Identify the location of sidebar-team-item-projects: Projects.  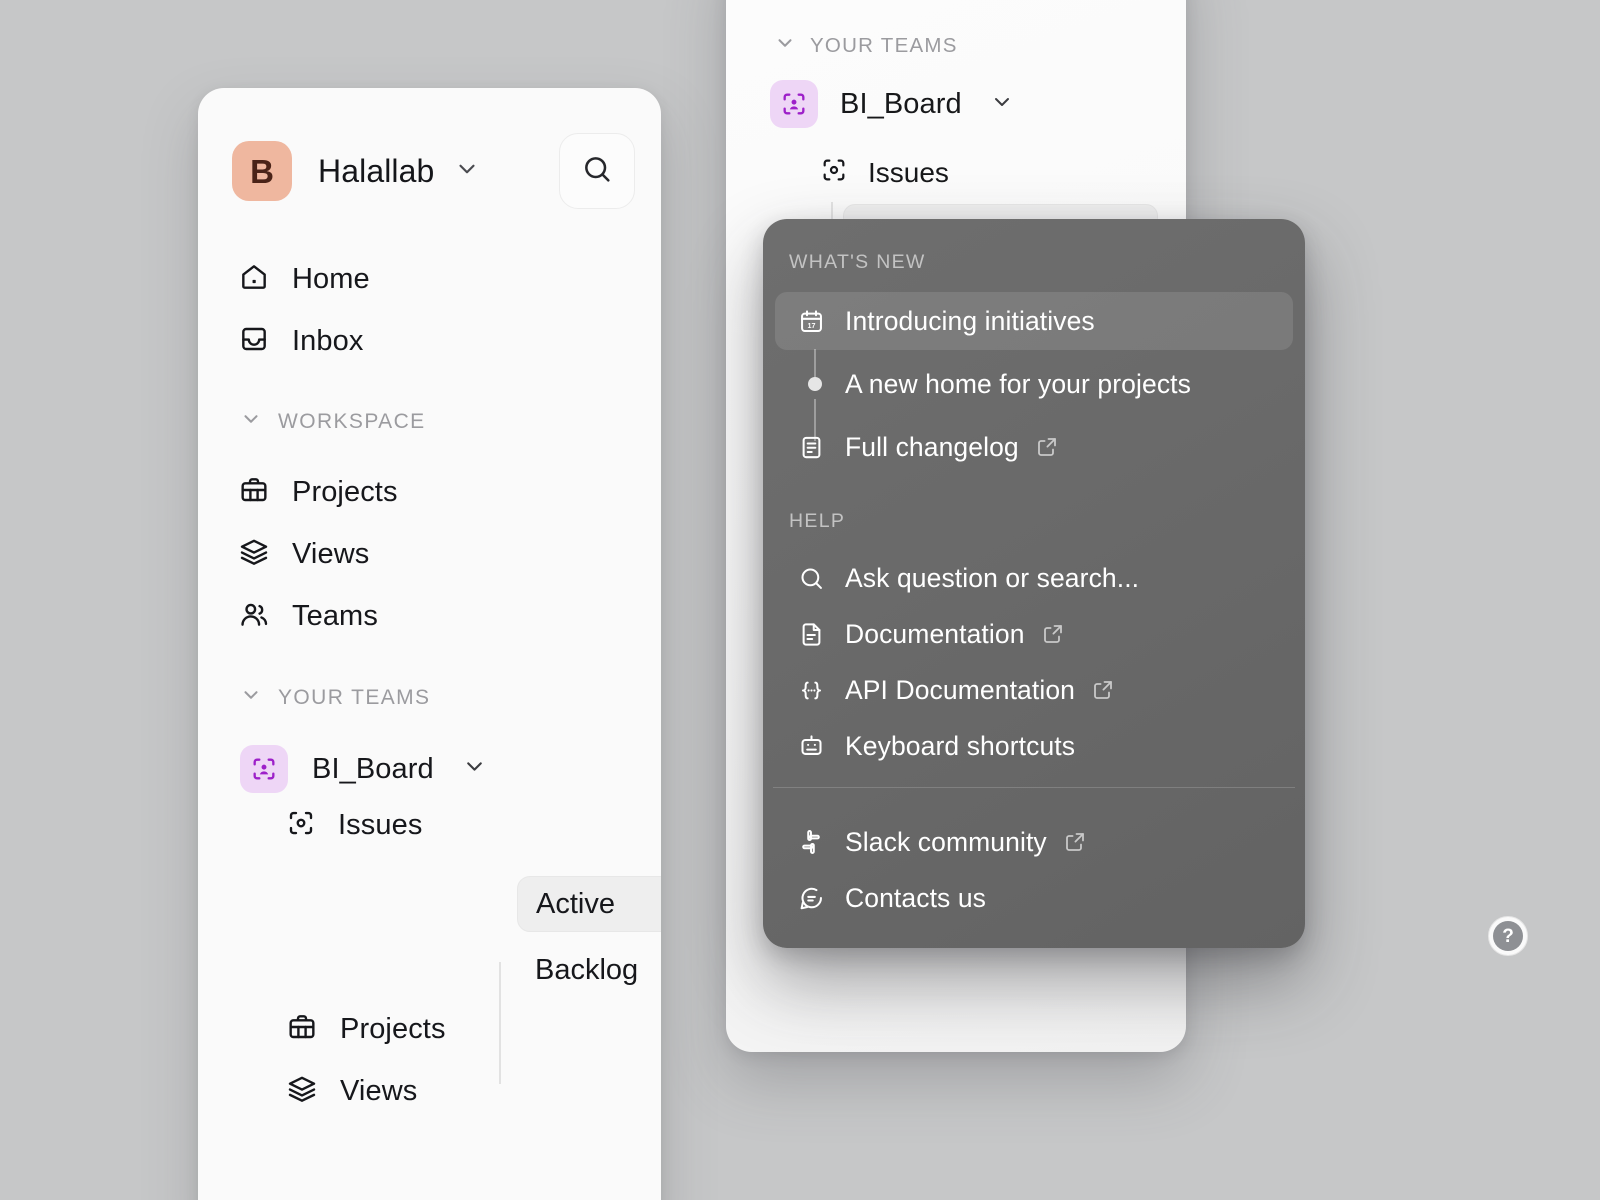
(366, 1029).